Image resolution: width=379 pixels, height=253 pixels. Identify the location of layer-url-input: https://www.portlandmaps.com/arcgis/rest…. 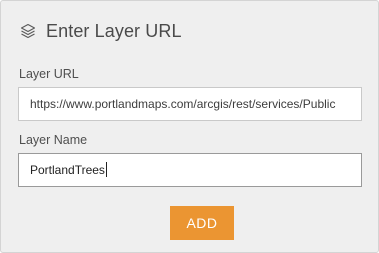
(190, 104).